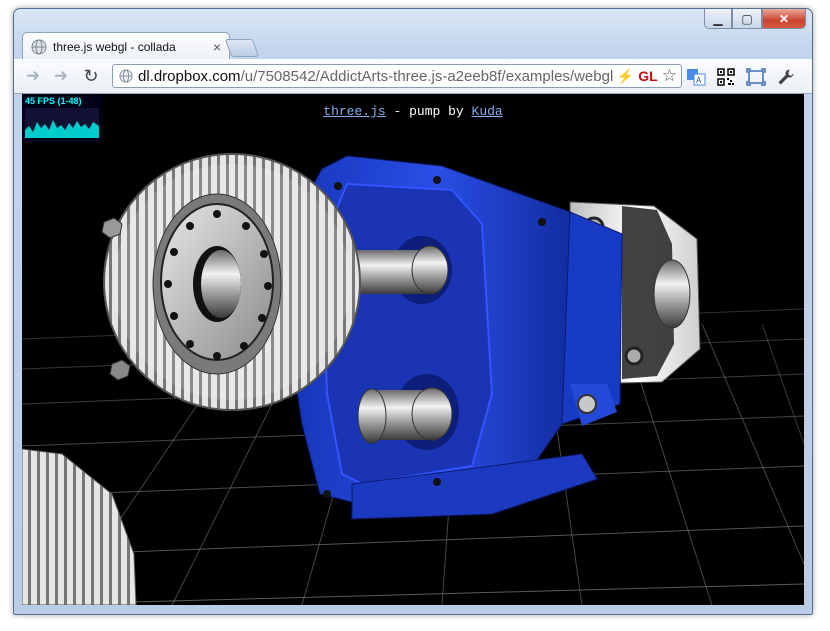 The image size is (830, 631). I want to click on partial-gear, so click(79, 526).